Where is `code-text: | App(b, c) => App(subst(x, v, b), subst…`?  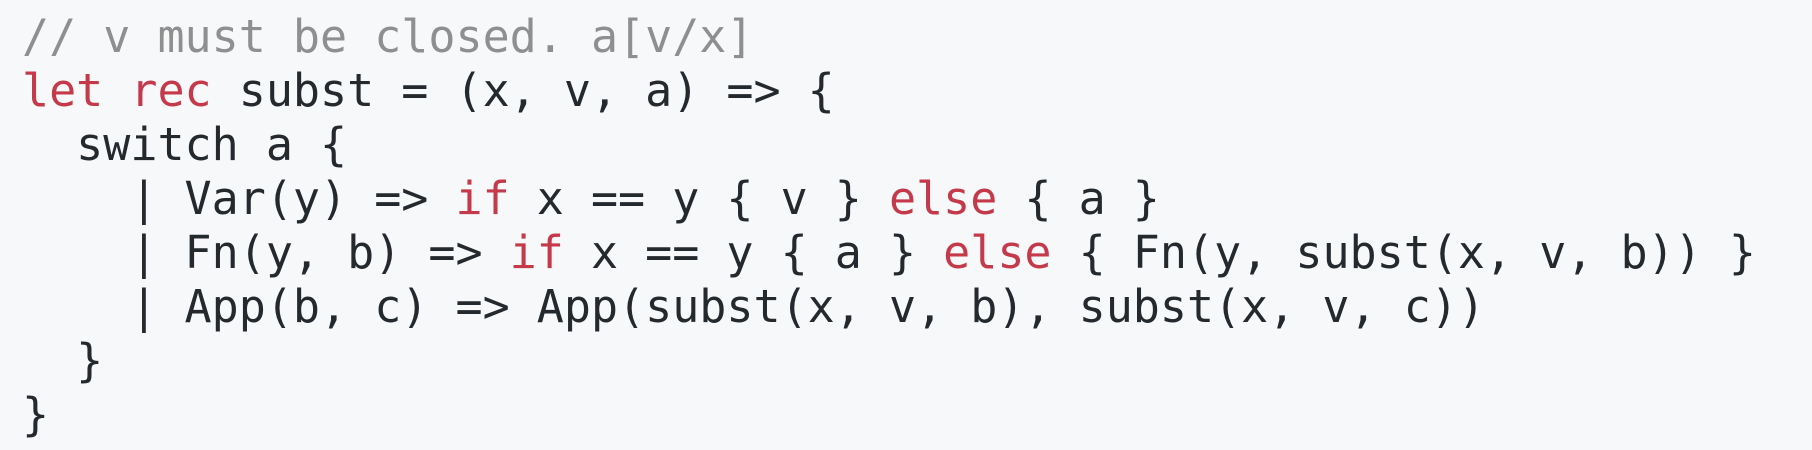
code-text: | App(b, c) => App(subst(x, v, b), subst… is located at coordinates (753, 306).